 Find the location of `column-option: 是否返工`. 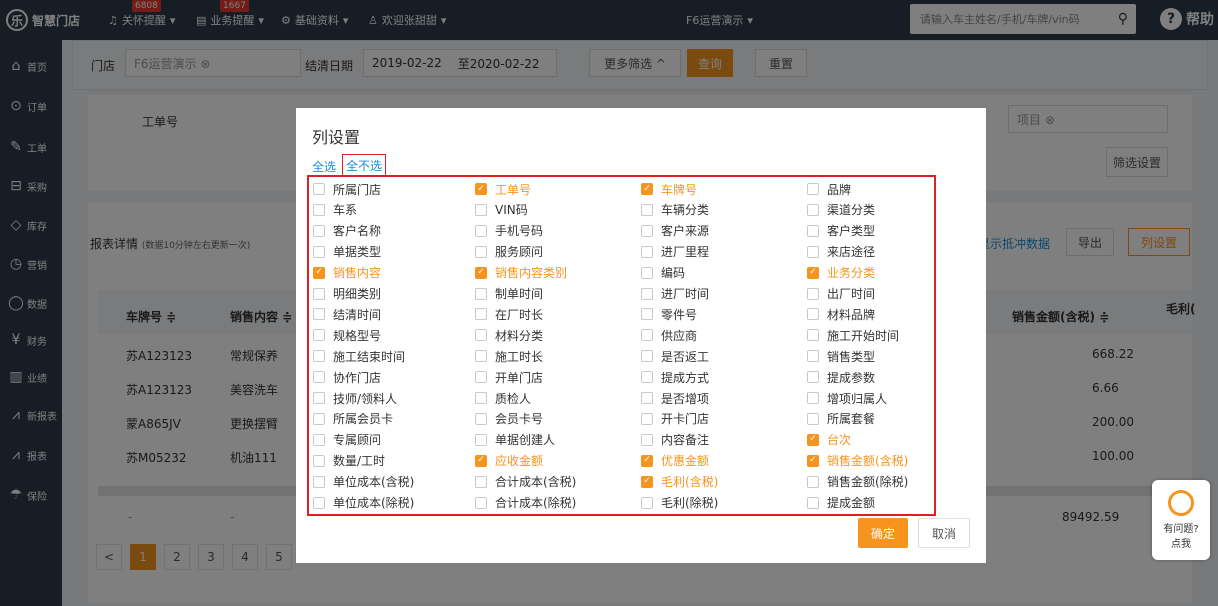

column-option: 是否返工 is located at coordinates (675, 356).